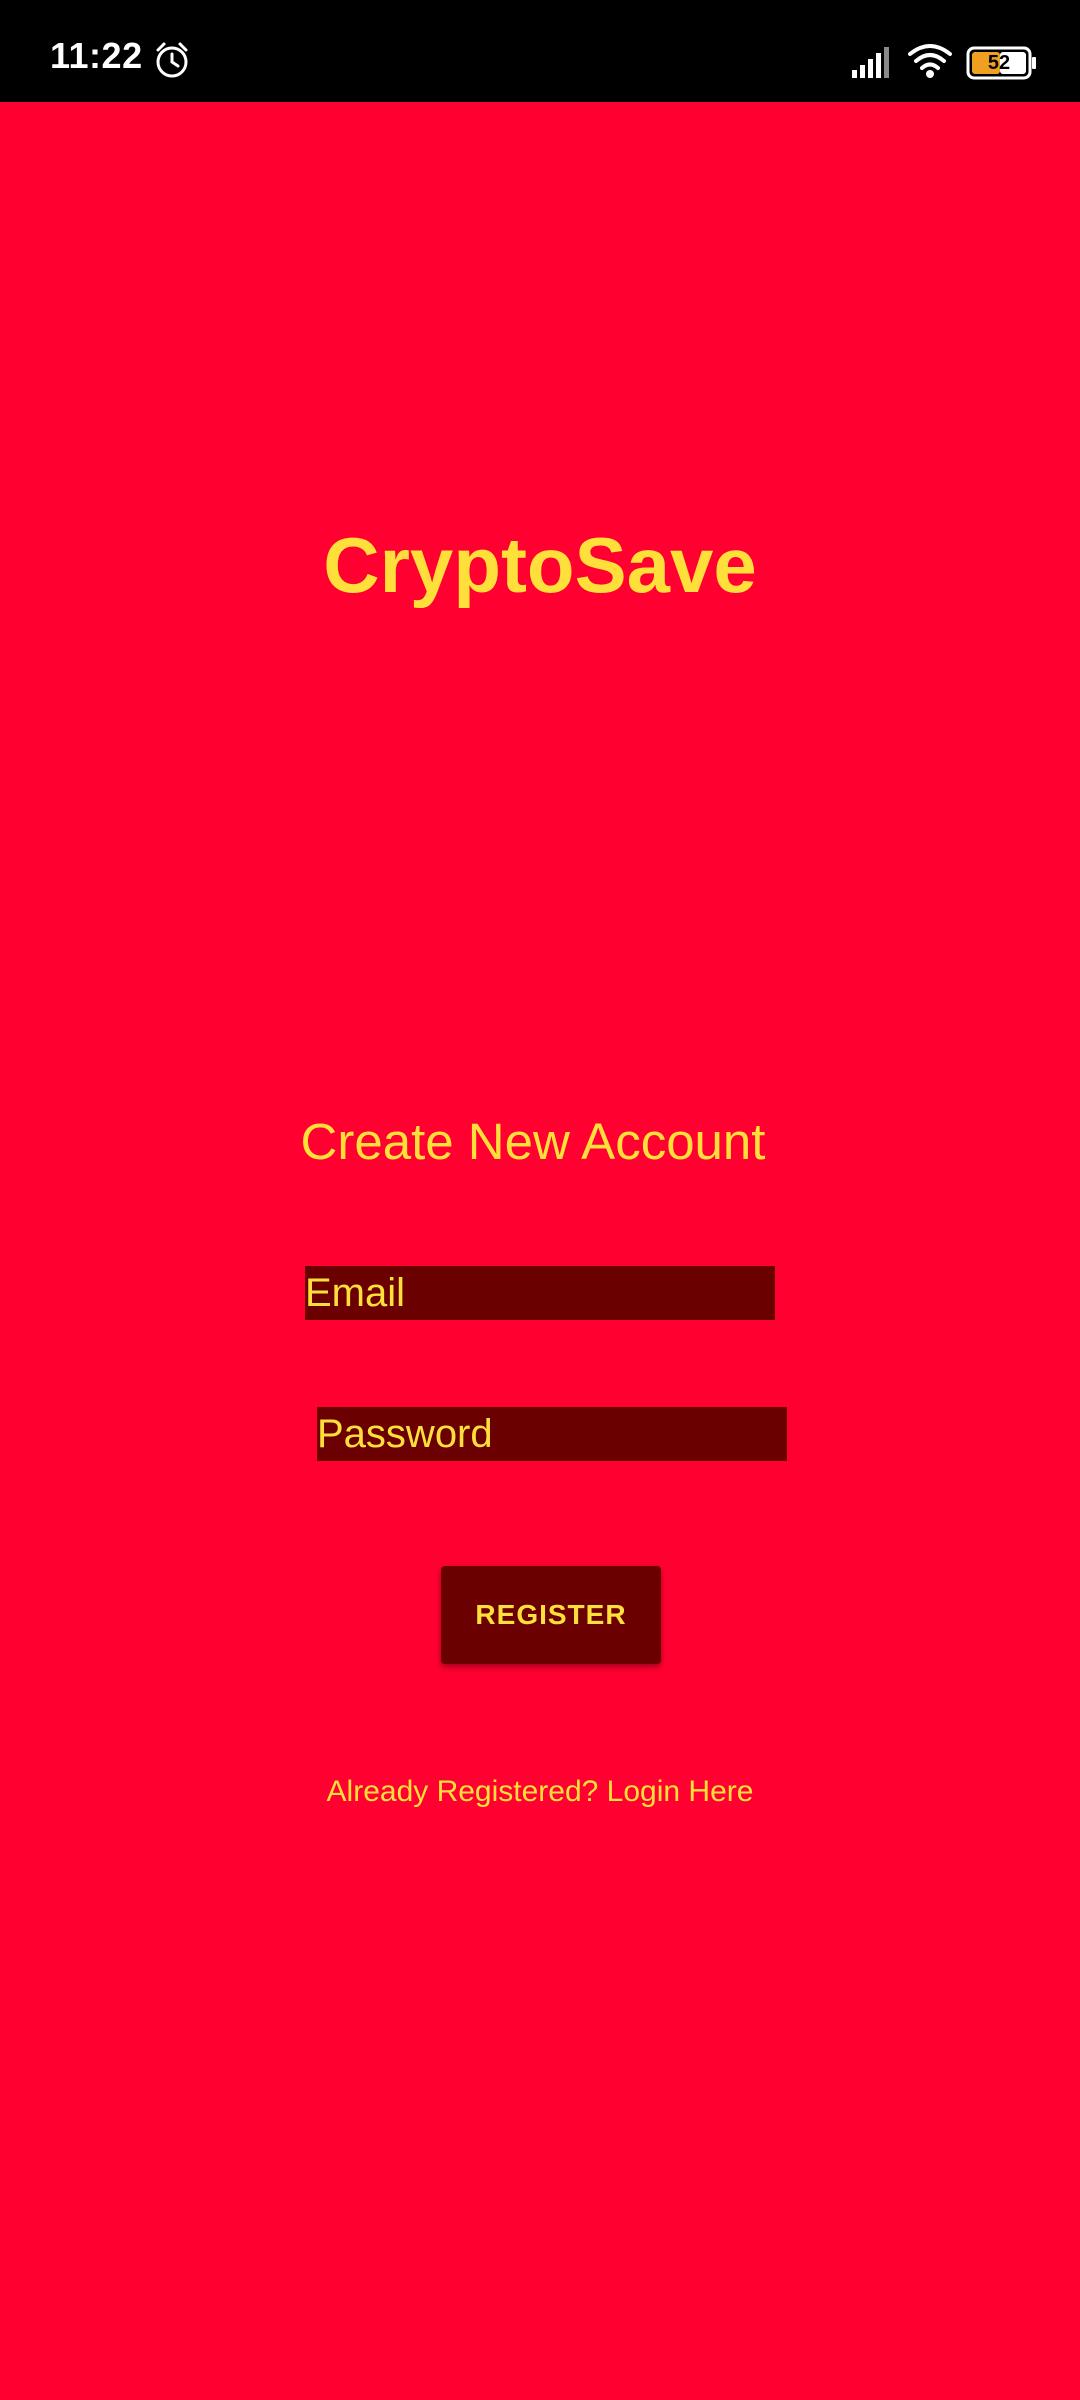 The width and height of the screenshot is (1080, 2400). I want to click on app-title: CryptoSave, so click(540, 565).